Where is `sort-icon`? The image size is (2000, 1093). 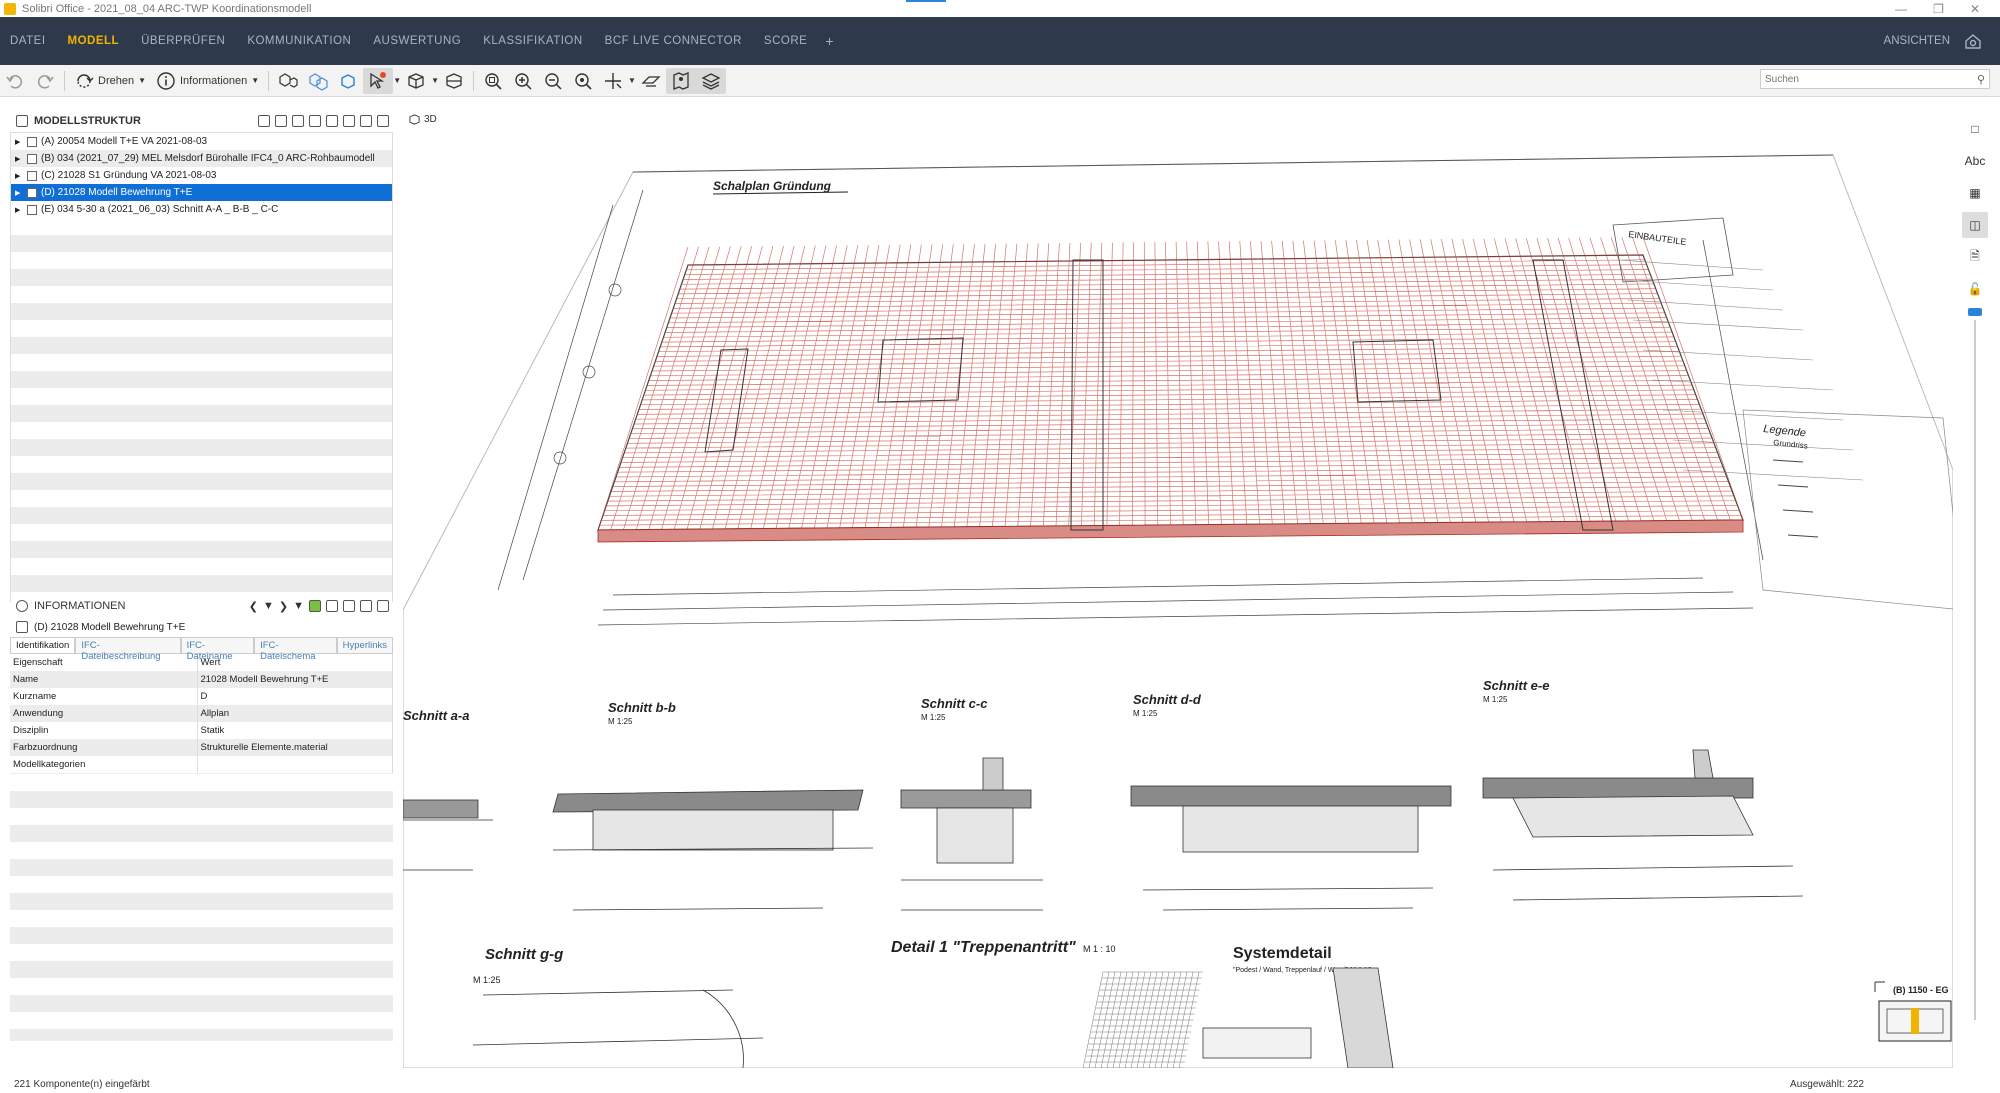
sort-icon is located at coordinates (315, 121).